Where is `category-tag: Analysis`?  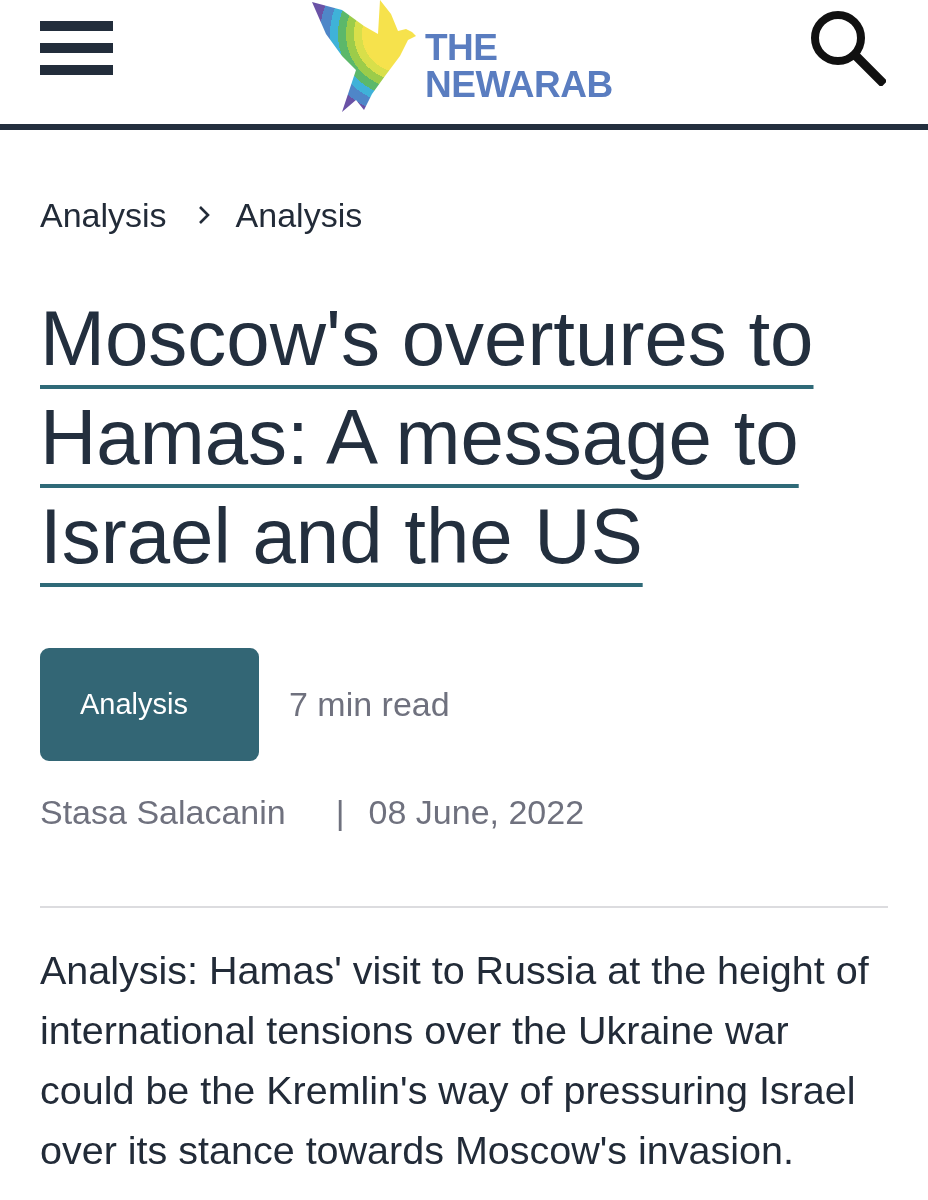 category-tag: Analysis is located at coordinates (149, 704).